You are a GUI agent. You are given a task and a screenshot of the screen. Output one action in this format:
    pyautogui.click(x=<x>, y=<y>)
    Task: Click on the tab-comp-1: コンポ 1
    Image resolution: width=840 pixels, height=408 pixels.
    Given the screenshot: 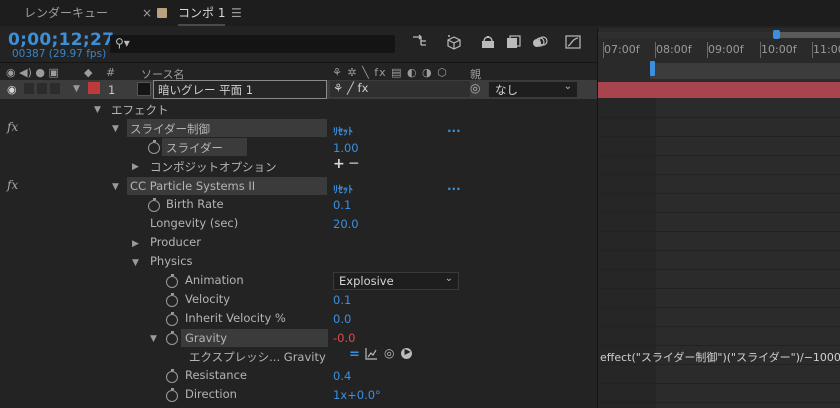 What is the action you would take?
    pyautogui.click(x=202, y=13)
    